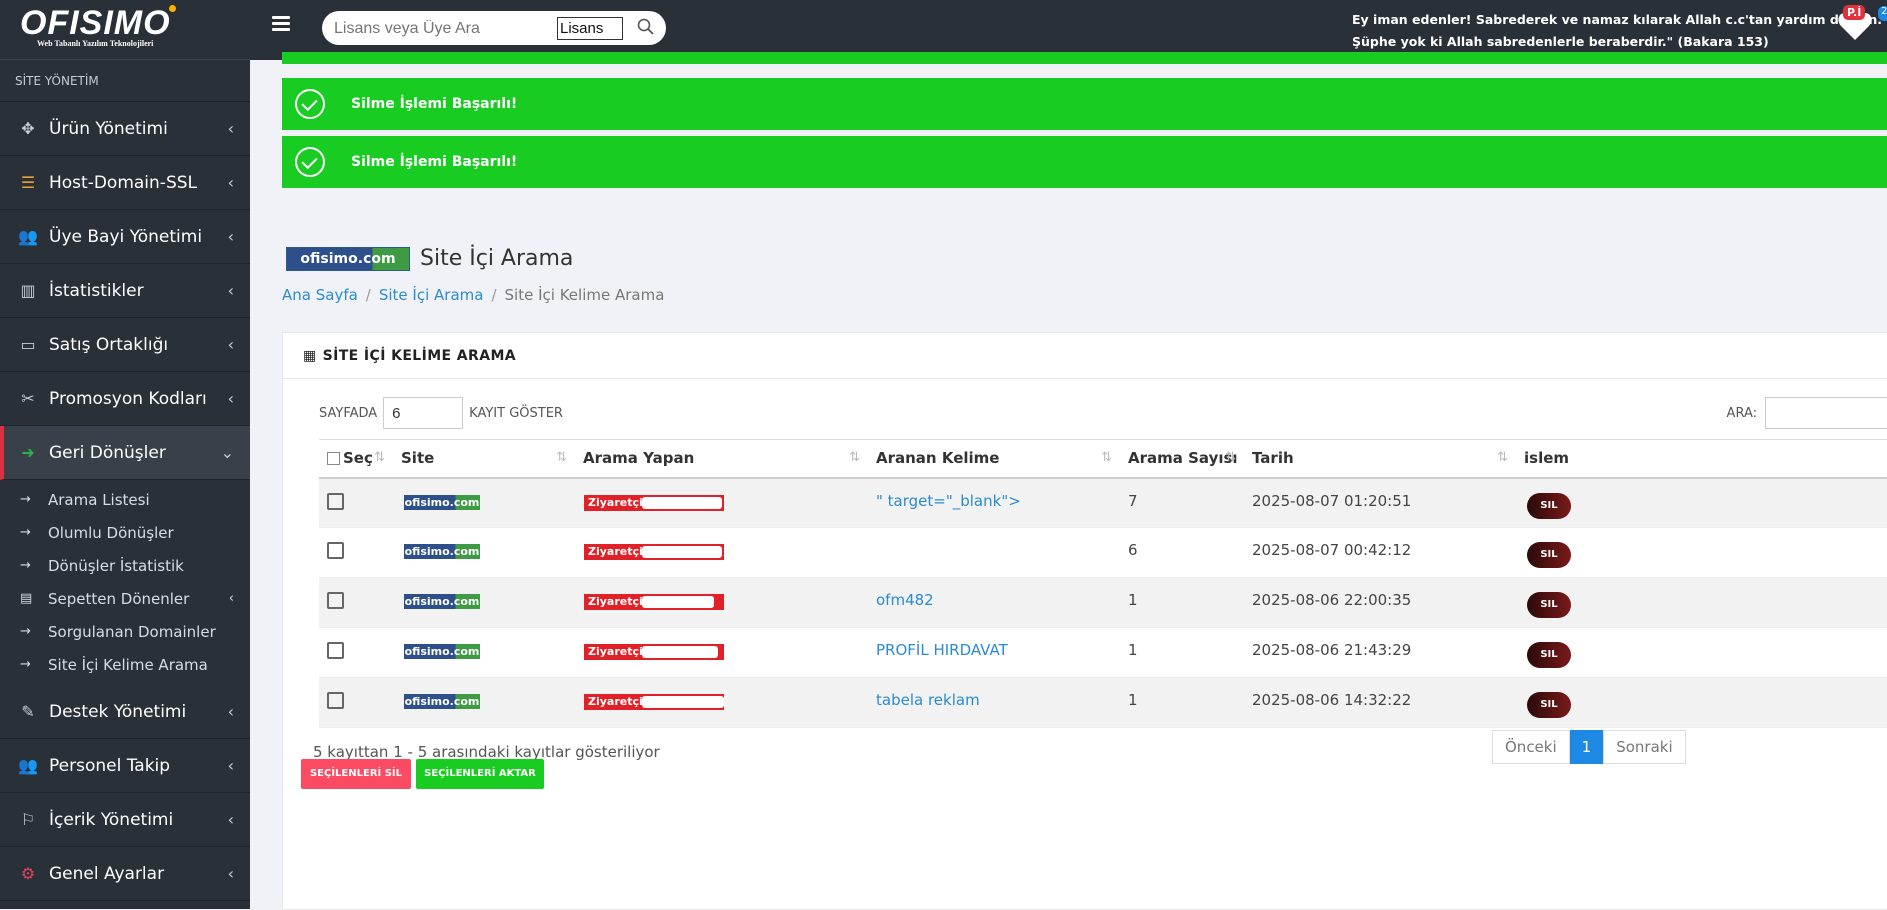  What do you see at coordinates (28, 819) in the screenshot?
I see `sitemap-icon: ⚐` at bounding box center [28, 819].